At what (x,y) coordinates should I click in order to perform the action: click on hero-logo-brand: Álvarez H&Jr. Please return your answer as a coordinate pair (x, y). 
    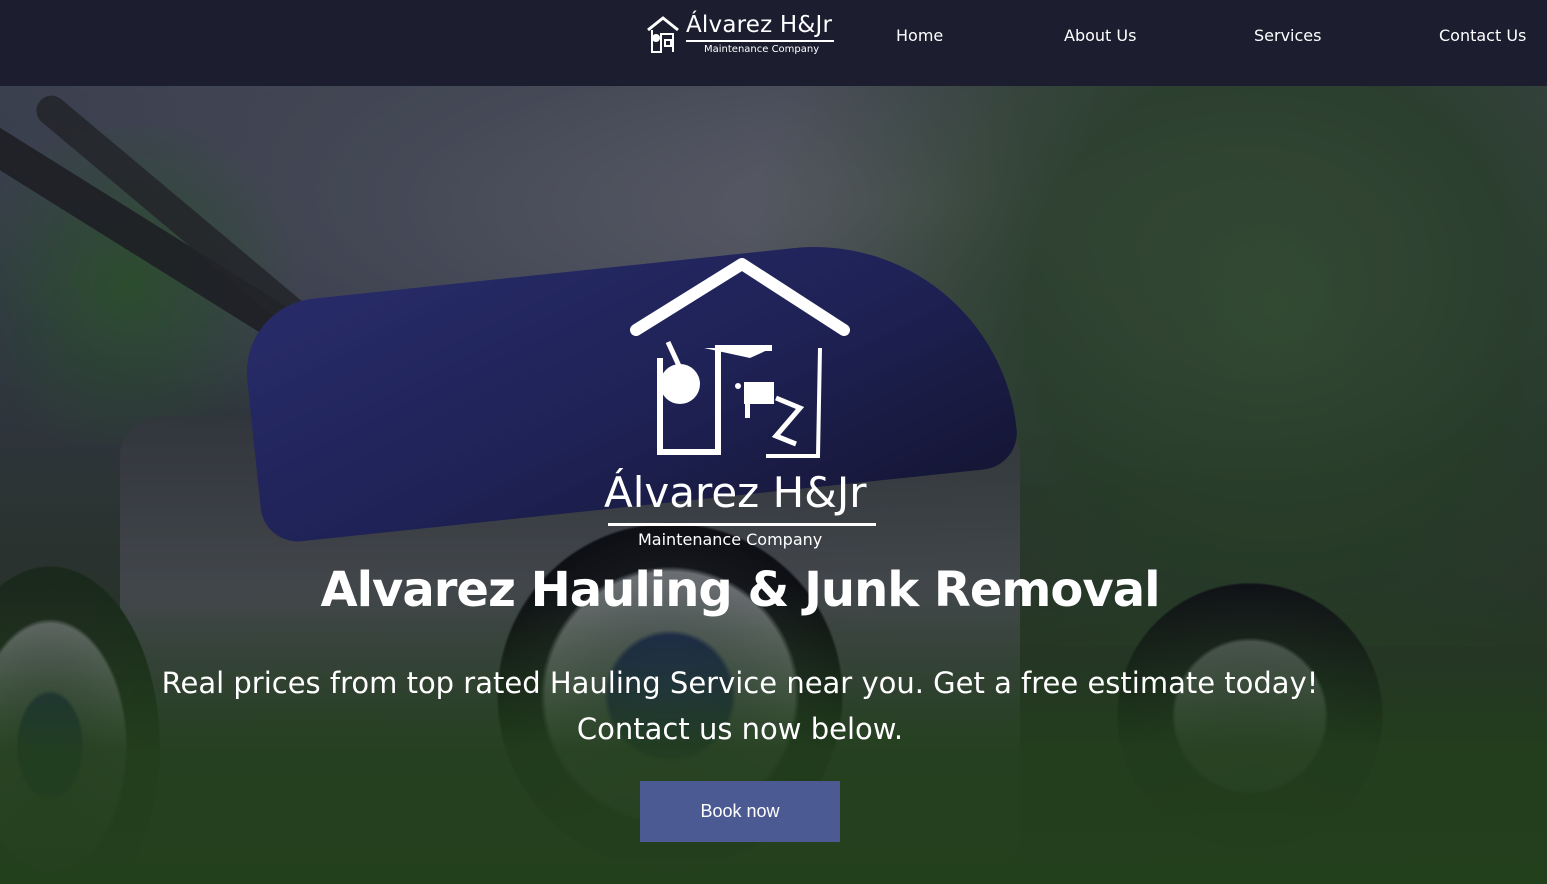
    Looking at the image, I should click on (735, 492).